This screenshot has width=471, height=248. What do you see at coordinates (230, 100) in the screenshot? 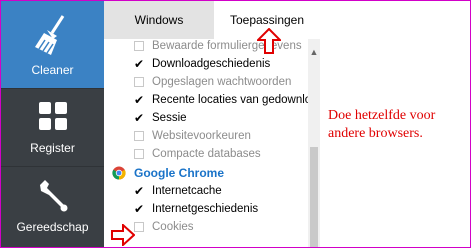
I see `list-item-label: Recente locaties van gedownlo` at bounding box center [230, 100].